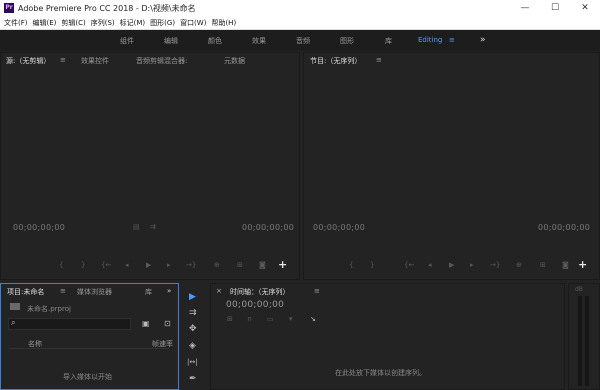  I want to click on import-media-hint: 导入媒体以开始, so click(87, 377).